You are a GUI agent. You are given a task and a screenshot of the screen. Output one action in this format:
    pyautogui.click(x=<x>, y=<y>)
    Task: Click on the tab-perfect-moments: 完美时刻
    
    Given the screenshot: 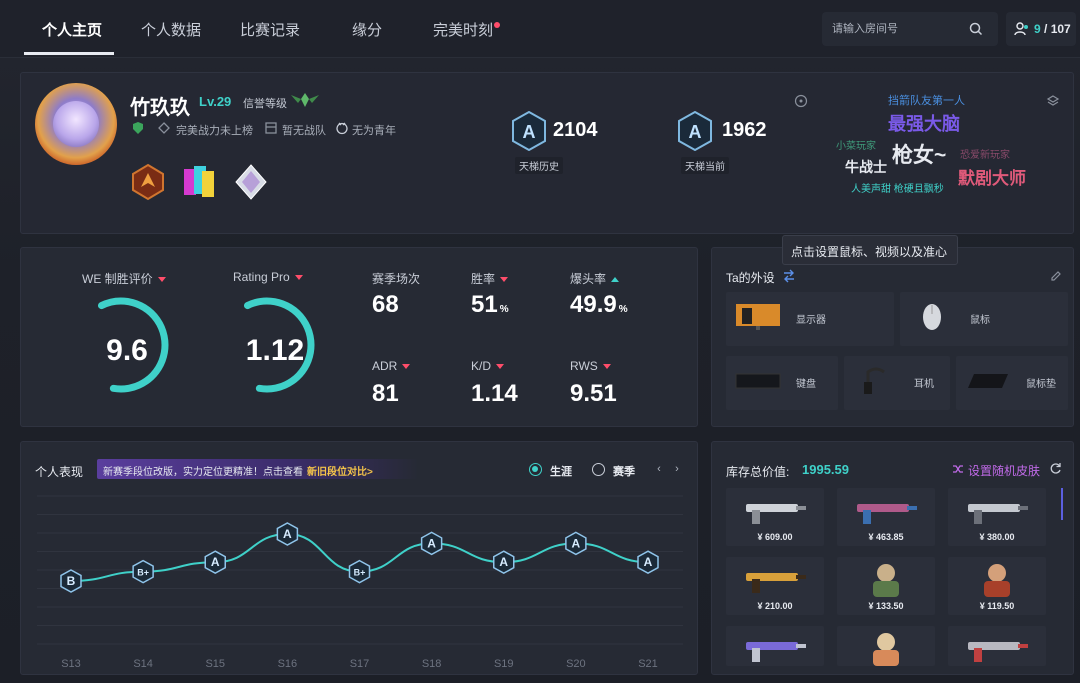 What is the action you would take?
    pyautogui.click(x=463, y=29)
    